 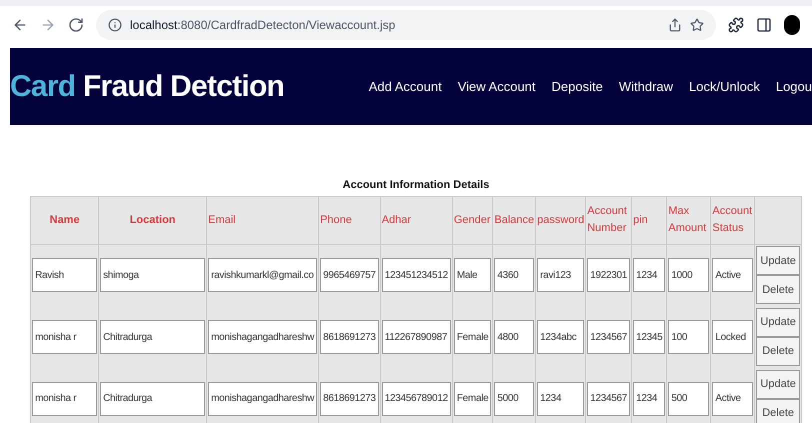 I want to click on input-field: 100, so click(x=689, y=337).